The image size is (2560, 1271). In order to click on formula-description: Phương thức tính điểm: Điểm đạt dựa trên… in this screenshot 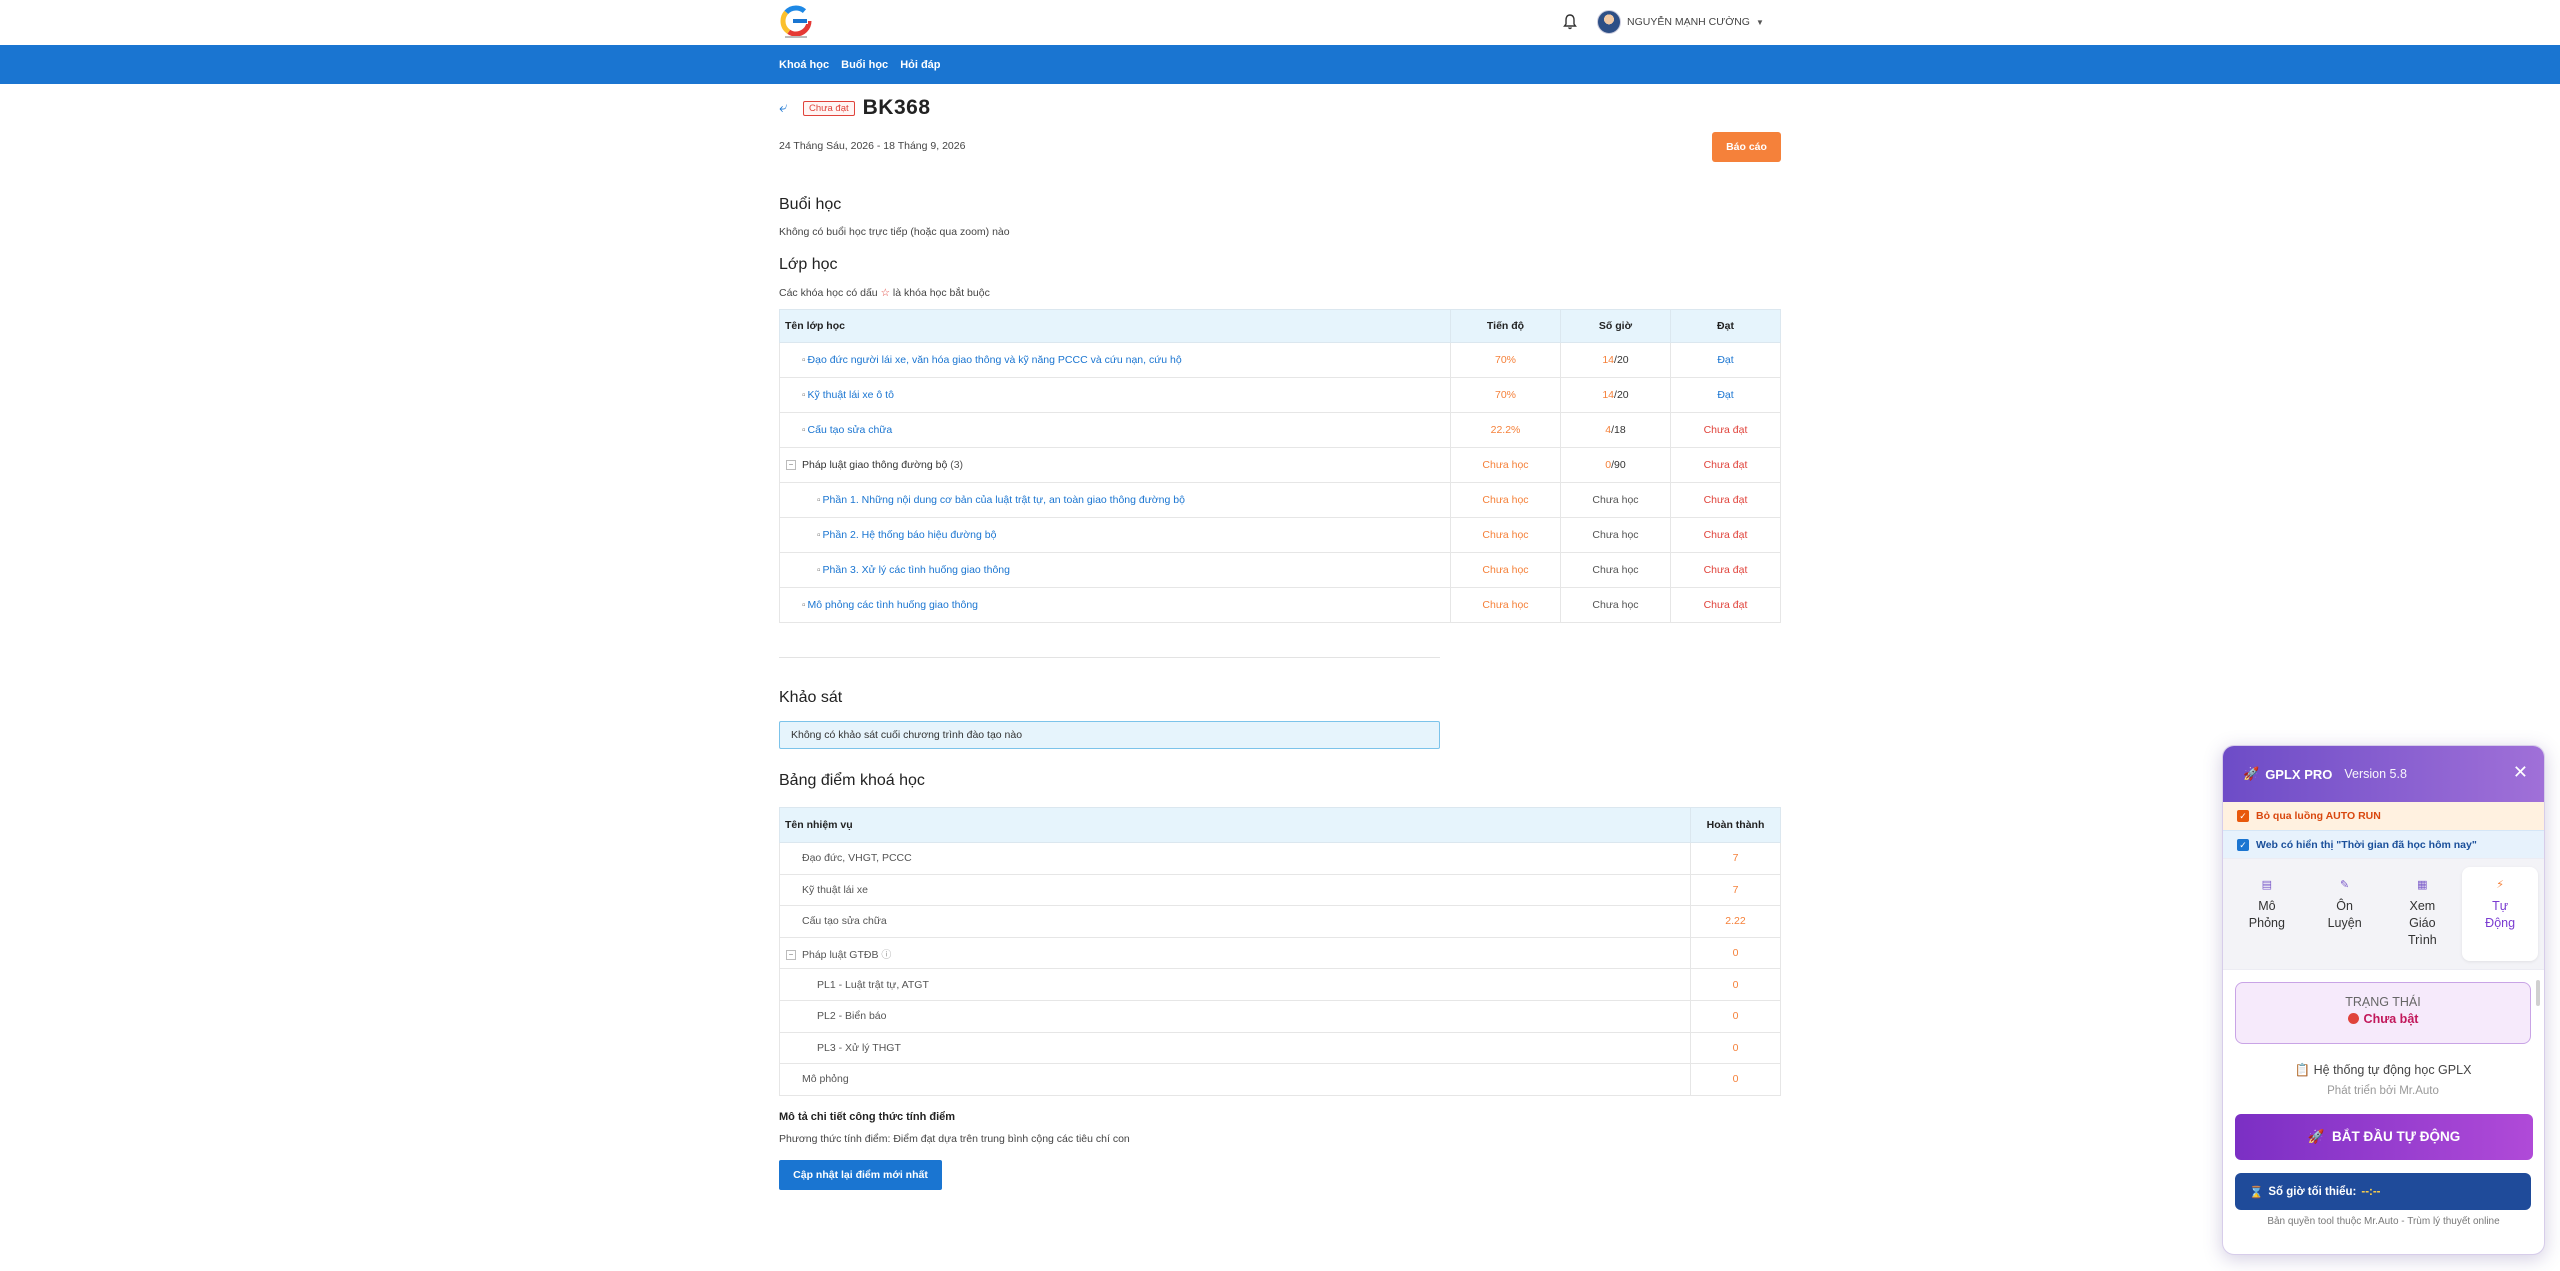, I will do `click(954, 1139)`.